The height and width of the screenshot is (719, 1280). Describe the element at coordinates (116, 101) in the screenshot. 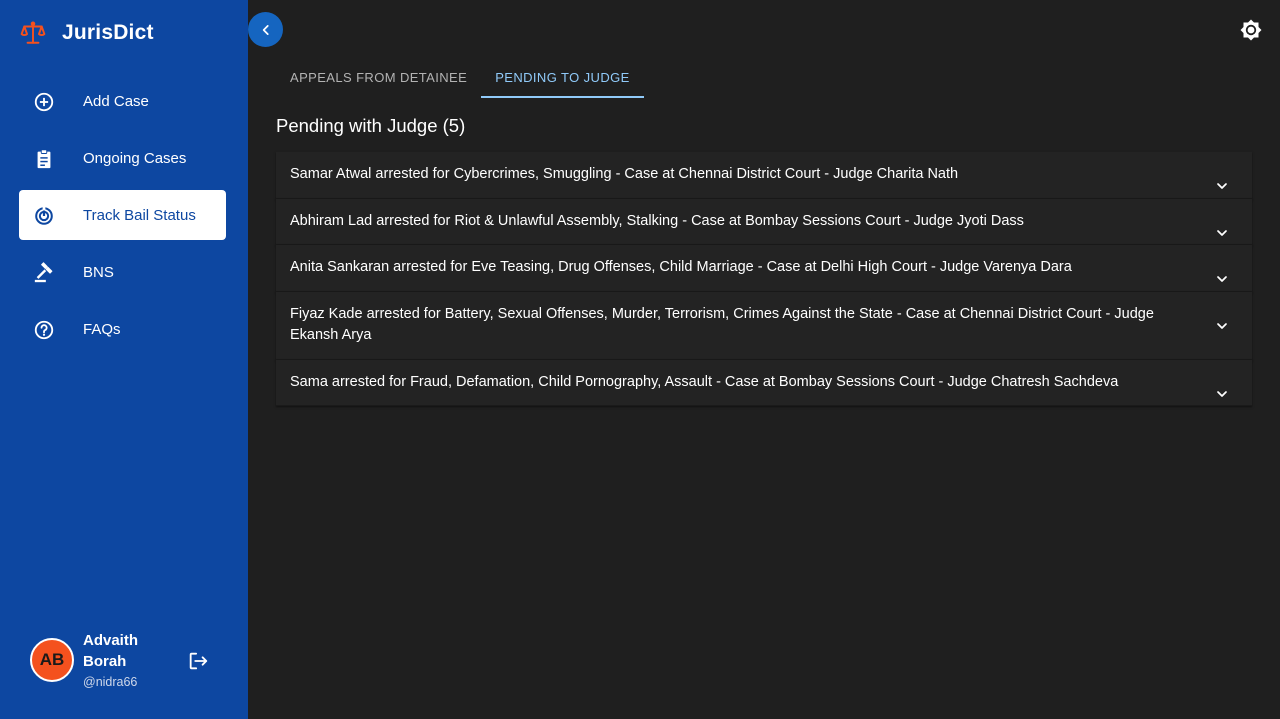

I see `sidebar-item-label: Add Case` at that location.